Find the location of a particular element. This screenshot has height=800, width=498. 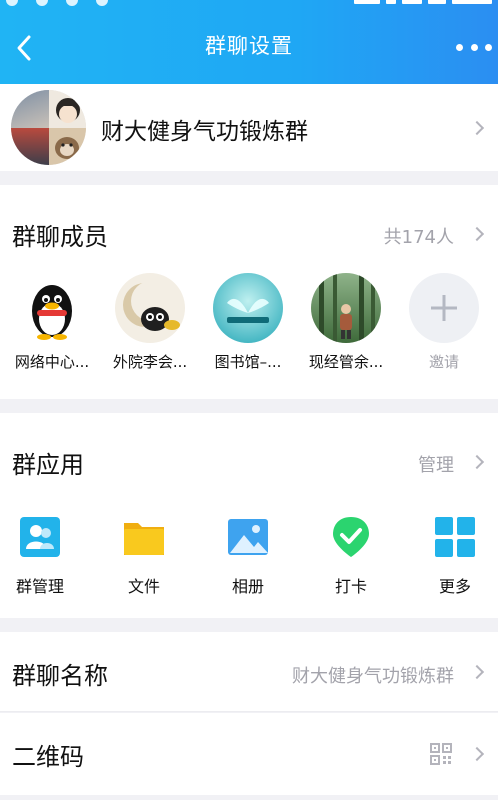

qr-code-row: 二维码 is located at coordinates (249, 754).